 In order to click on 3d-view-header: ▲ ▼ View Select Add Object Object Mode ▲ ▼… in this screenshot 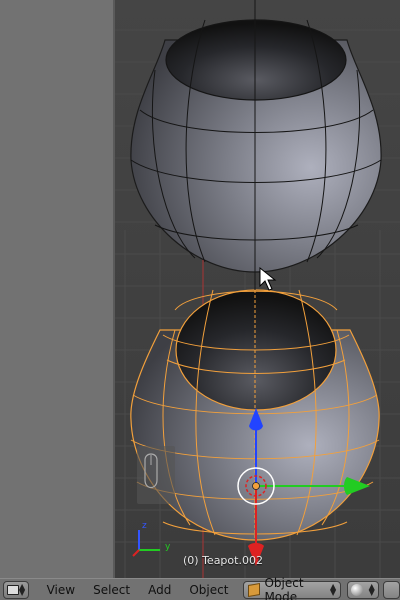, I will do `click(200, 588)`.